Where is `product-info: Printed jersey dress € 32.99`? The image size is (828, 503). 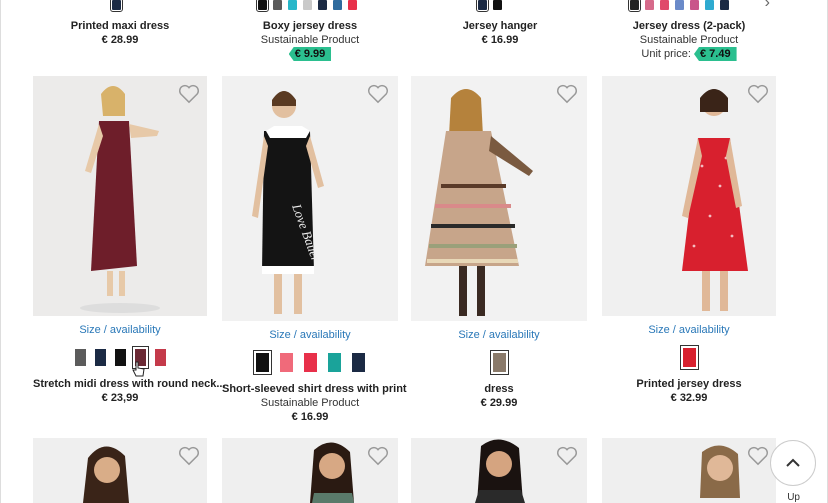 product-info: Printed jersey dress € 32.99 is located at coordinates (689, 391).